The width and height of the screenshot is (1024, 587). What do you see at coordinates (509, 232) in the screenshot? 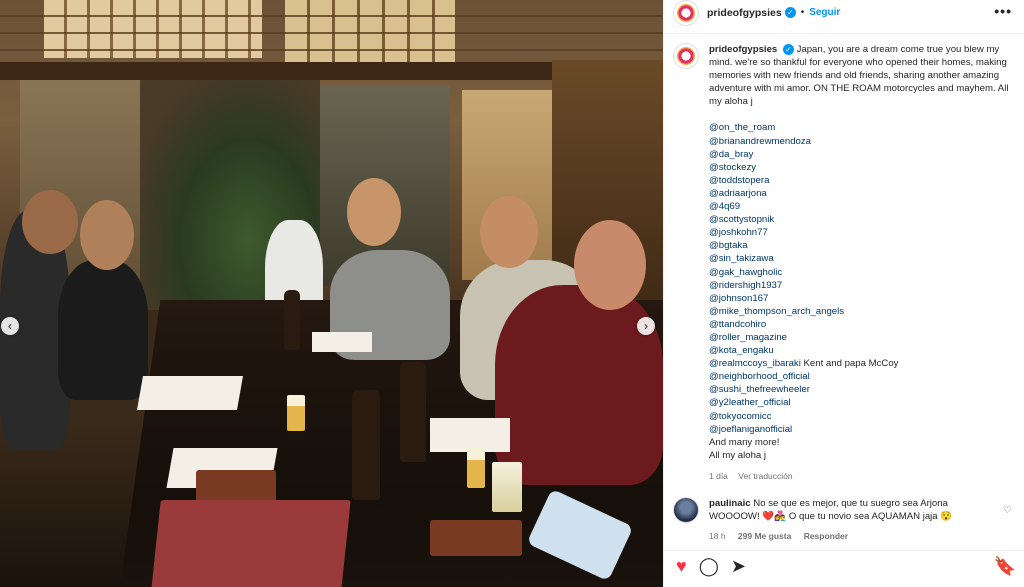
I see `photo-person-4-head` at bounding box center [509, 232].